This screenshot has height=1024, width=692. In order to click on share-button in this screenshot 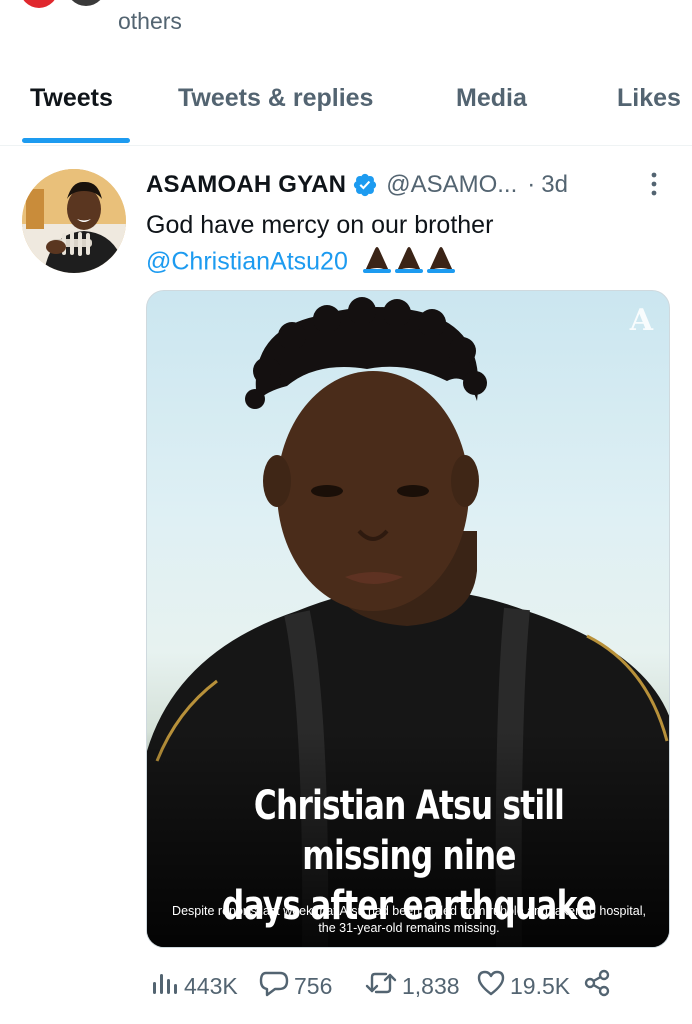, I will do `click(599, 986)`.